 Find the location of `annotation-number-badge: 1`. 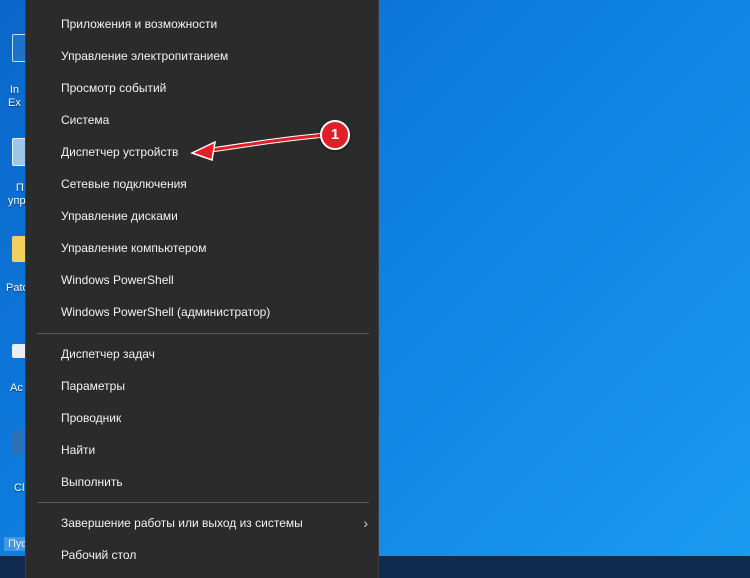

annotation-number-badge: 1 is located at coordinates (335, 135).